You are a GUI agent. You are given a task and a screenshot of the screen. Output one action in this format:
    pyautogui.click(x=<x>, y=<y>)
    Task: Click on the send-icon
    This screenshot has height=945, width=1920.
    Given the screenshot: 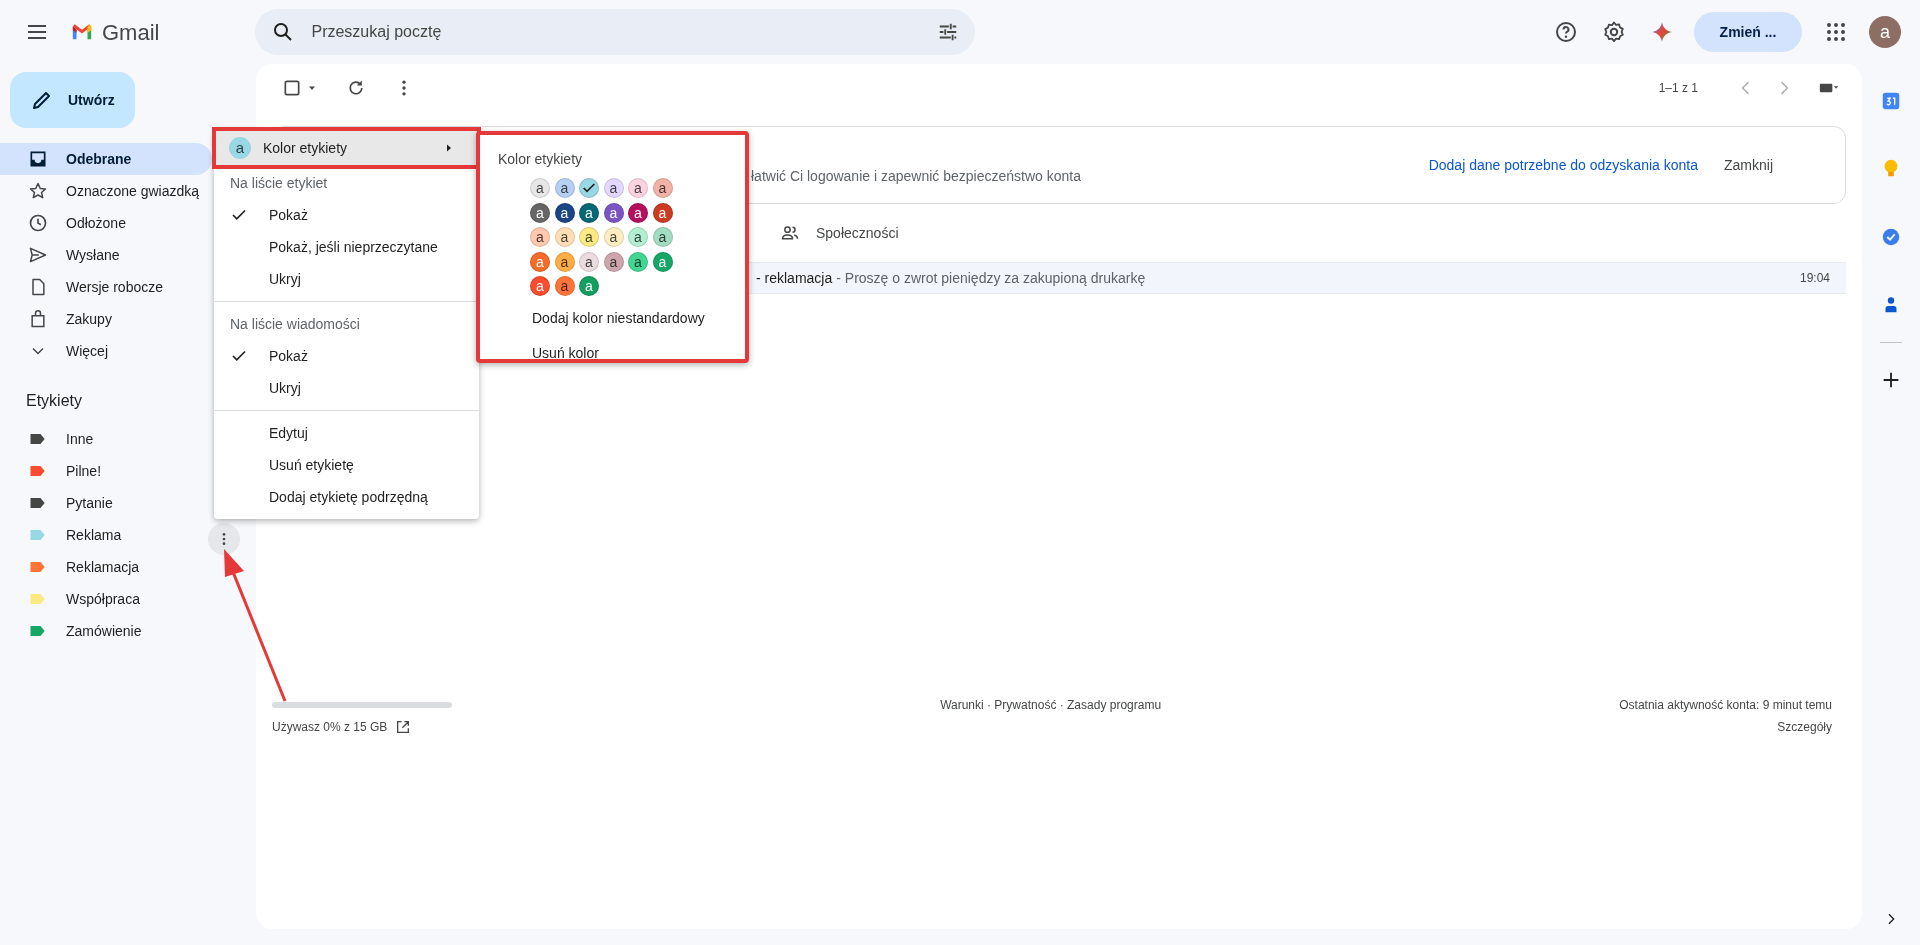 What is the action you would take?
    pyautogui.click(x=38, y=255)
    